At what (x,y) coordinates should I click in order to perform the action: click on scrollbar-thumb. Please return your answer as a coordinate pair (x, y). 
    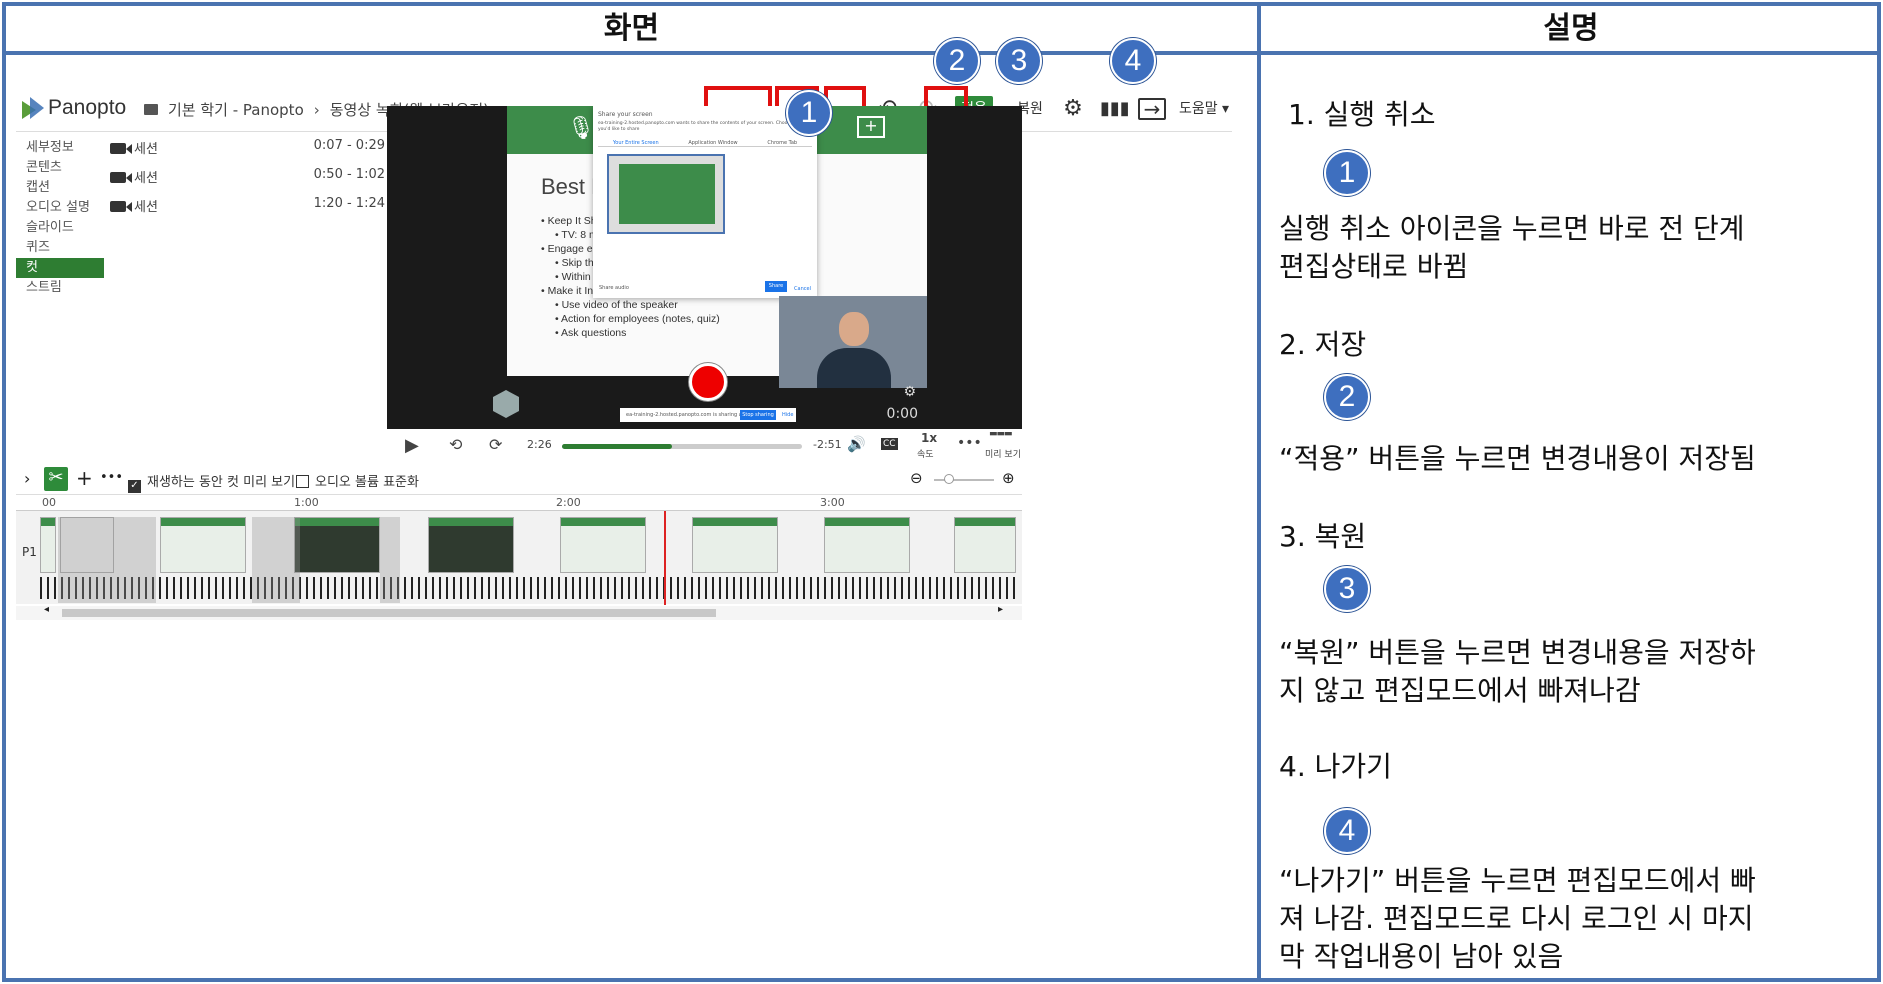
    Looking at the image, I should click on (389, 613).